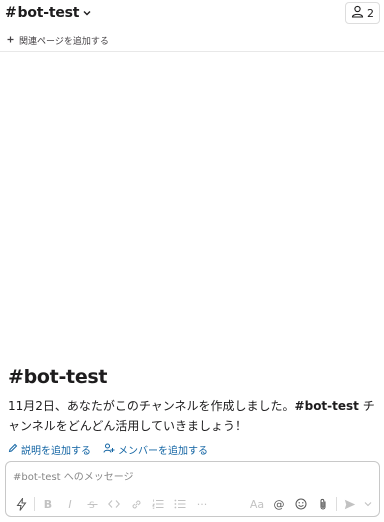 Image resolution: width=384 pixels, height=522 pixels. I want to click on shortcuts-lightning-icon, so click(21, 504).